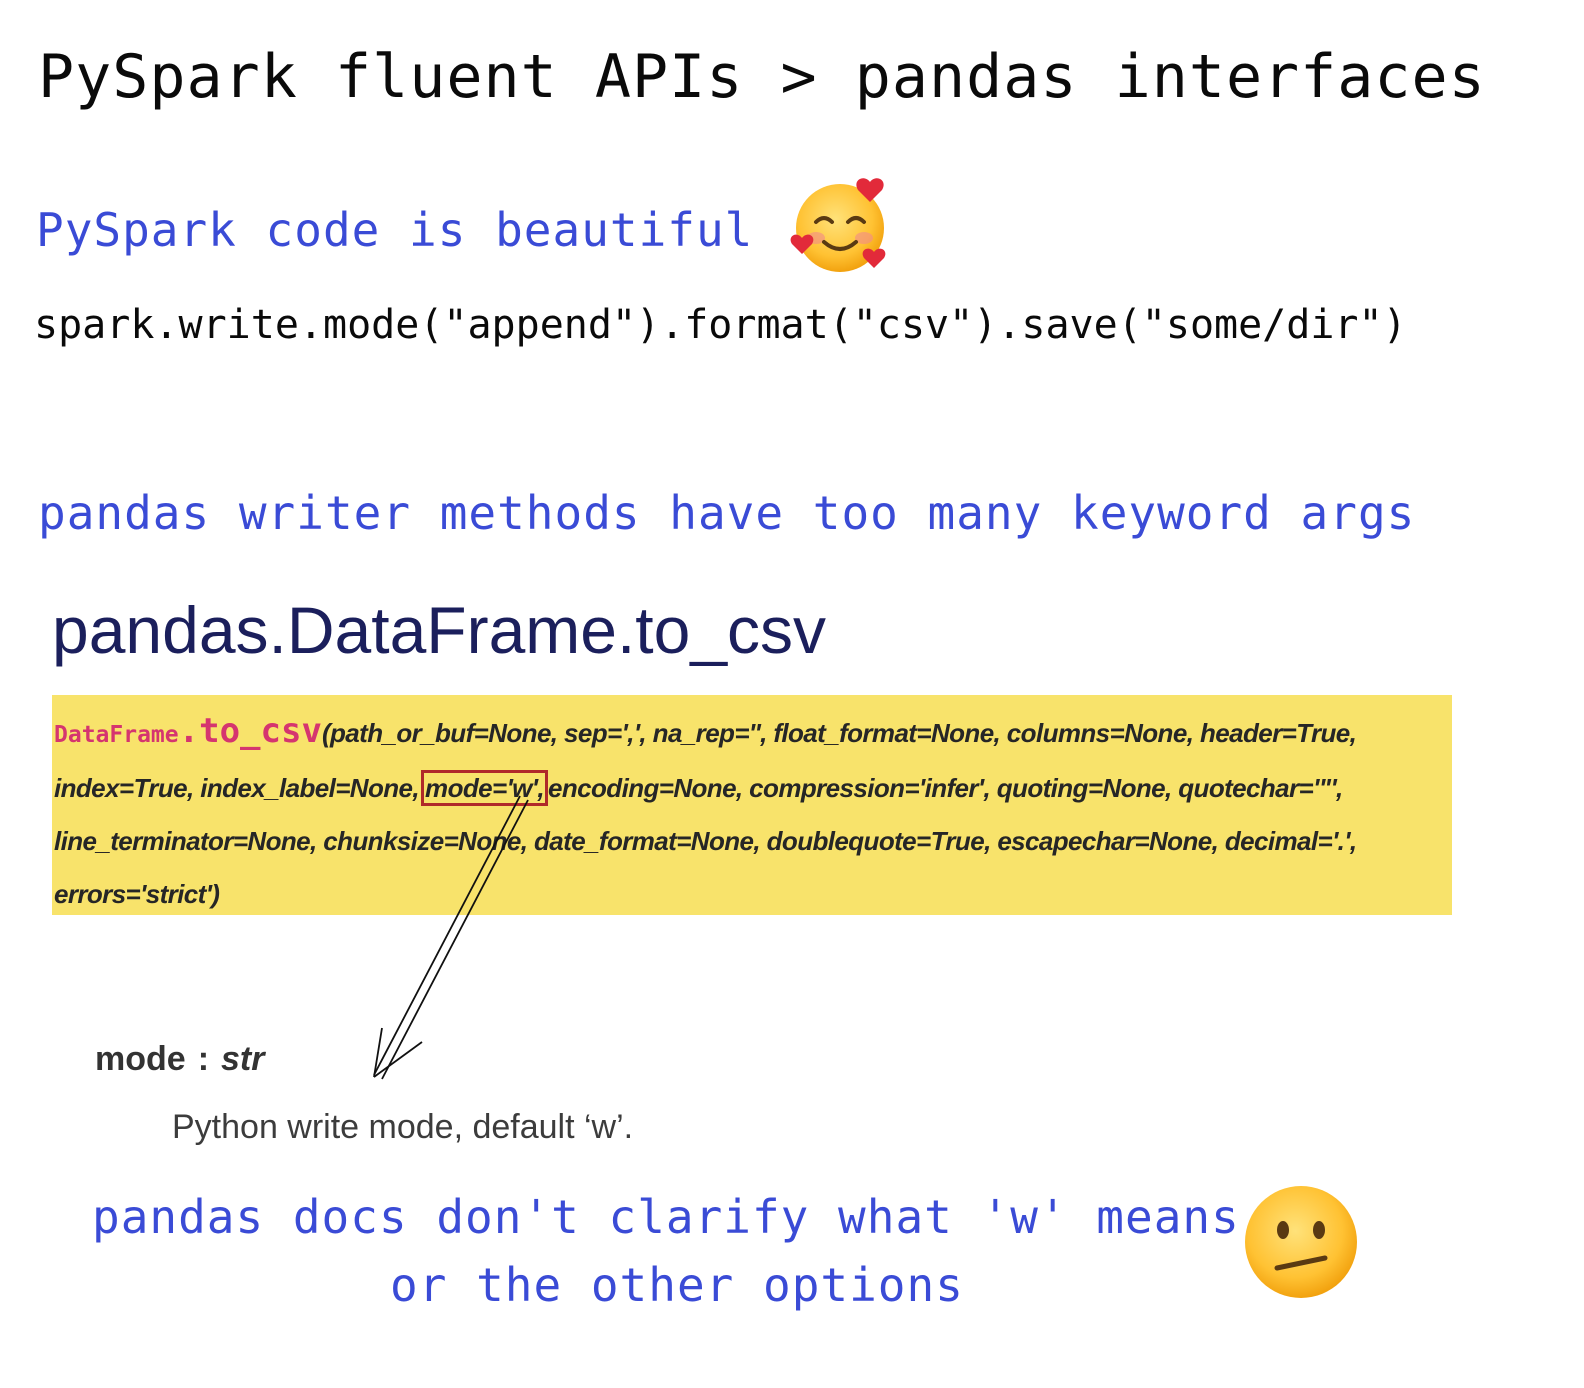 This screenshot has width=1584, height=1388. I want to click on param-name: mode, so click(140, 1059).